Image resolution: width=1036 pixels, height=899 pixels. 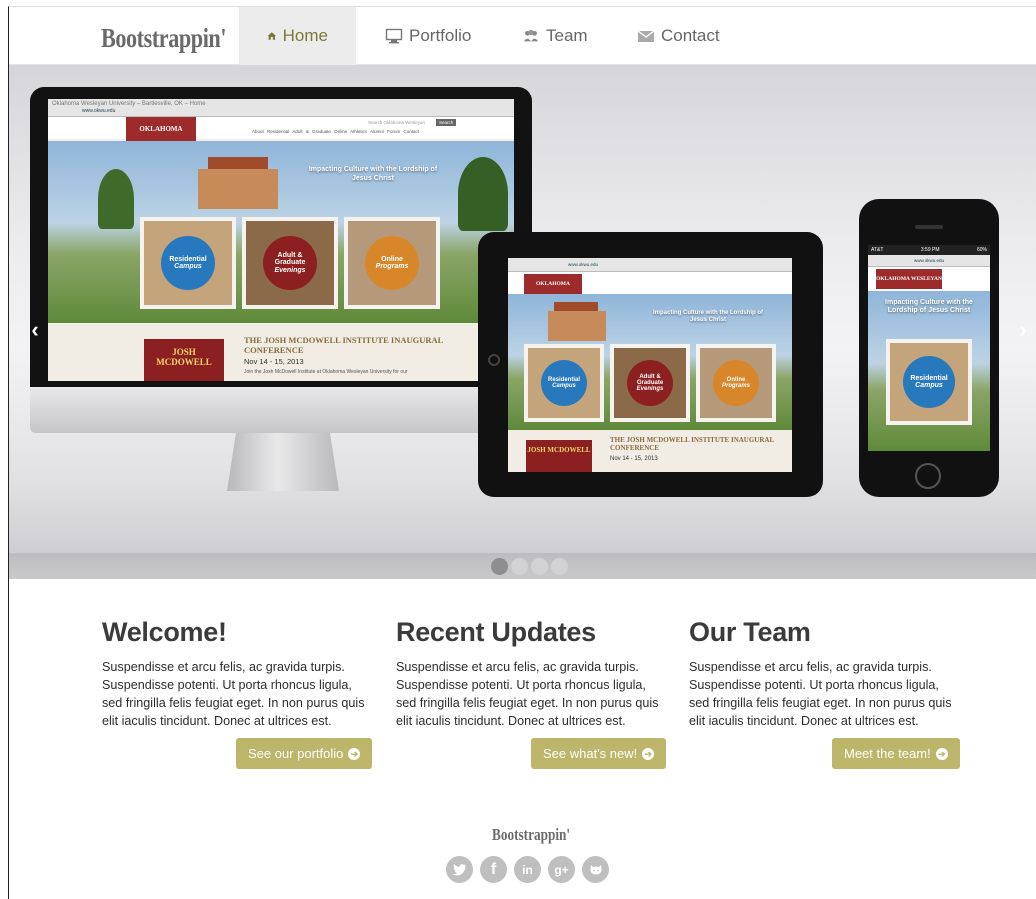 What do you see at coordinates (599, 753) in the screenshot?
I see `see-whats-new-button: See what's new! ➔` at bounding box center [599, 753].